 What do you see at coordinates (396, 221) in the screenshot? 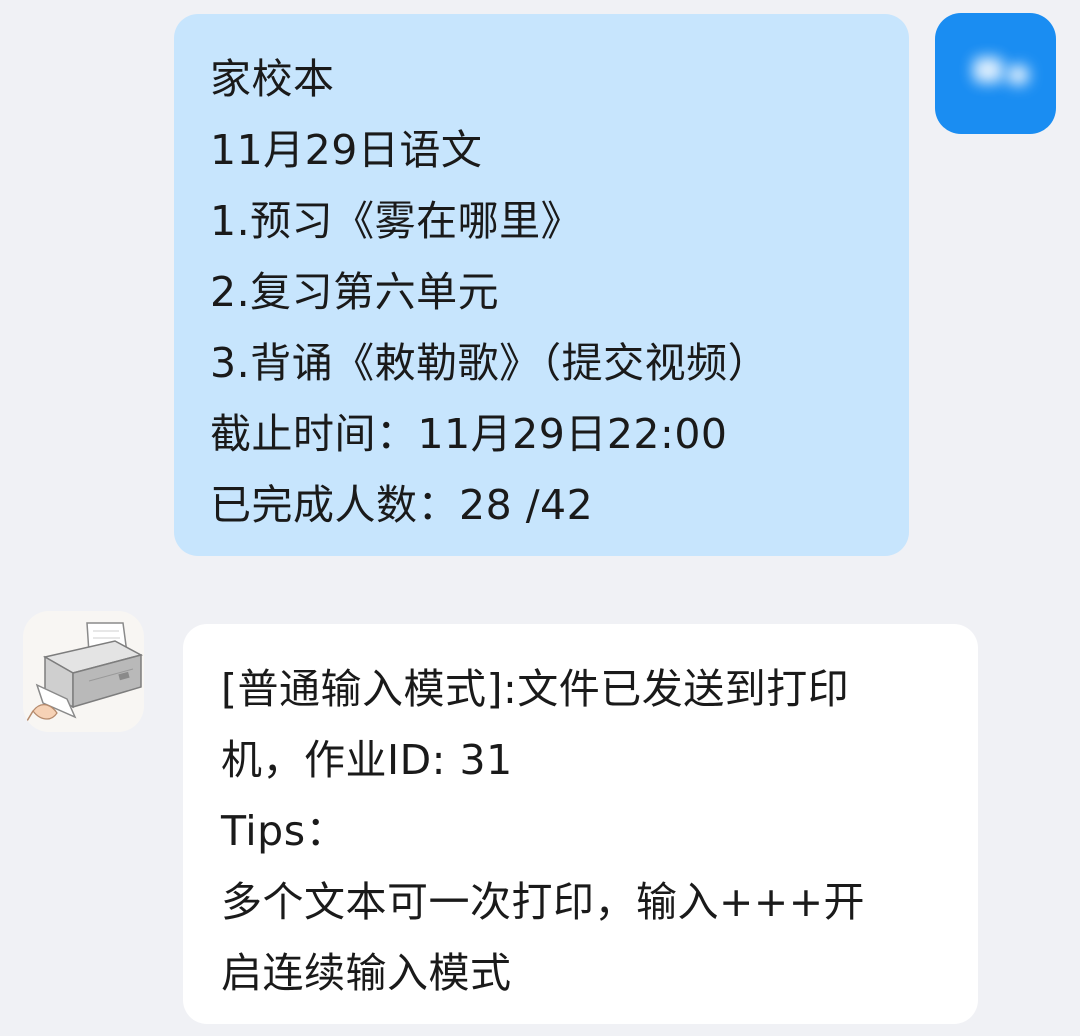
I see `message-line: 1.预习《雾在哪里》` at bounding box center [396, 221].